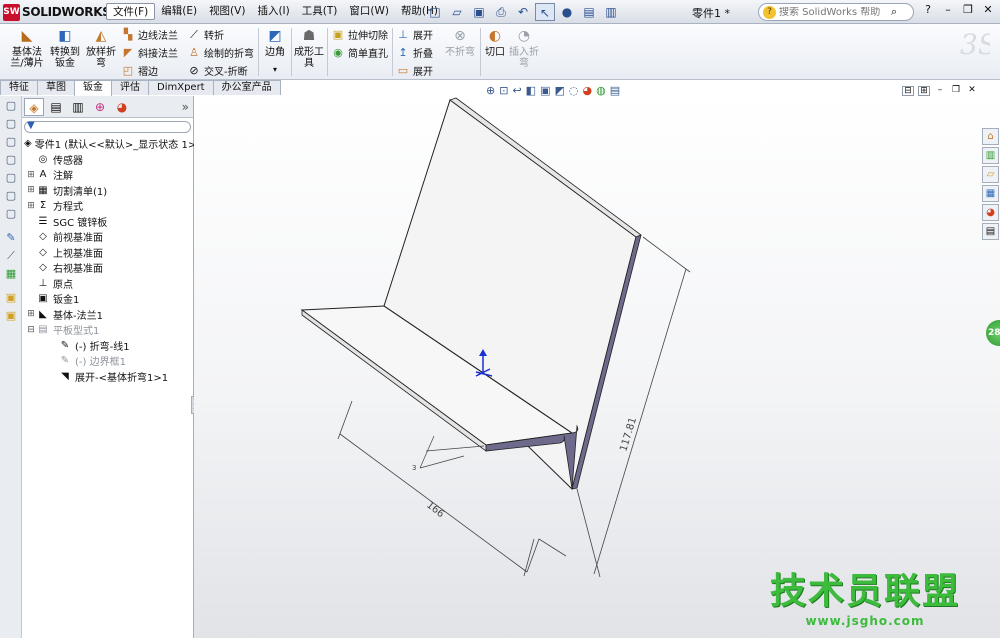 This screenshot has height=638, width=1000. What do you see at coordinates (34, 106) in the screenshot?
I see `feature-tree-tab-icon: ◈` at bounding box center [34, 106].